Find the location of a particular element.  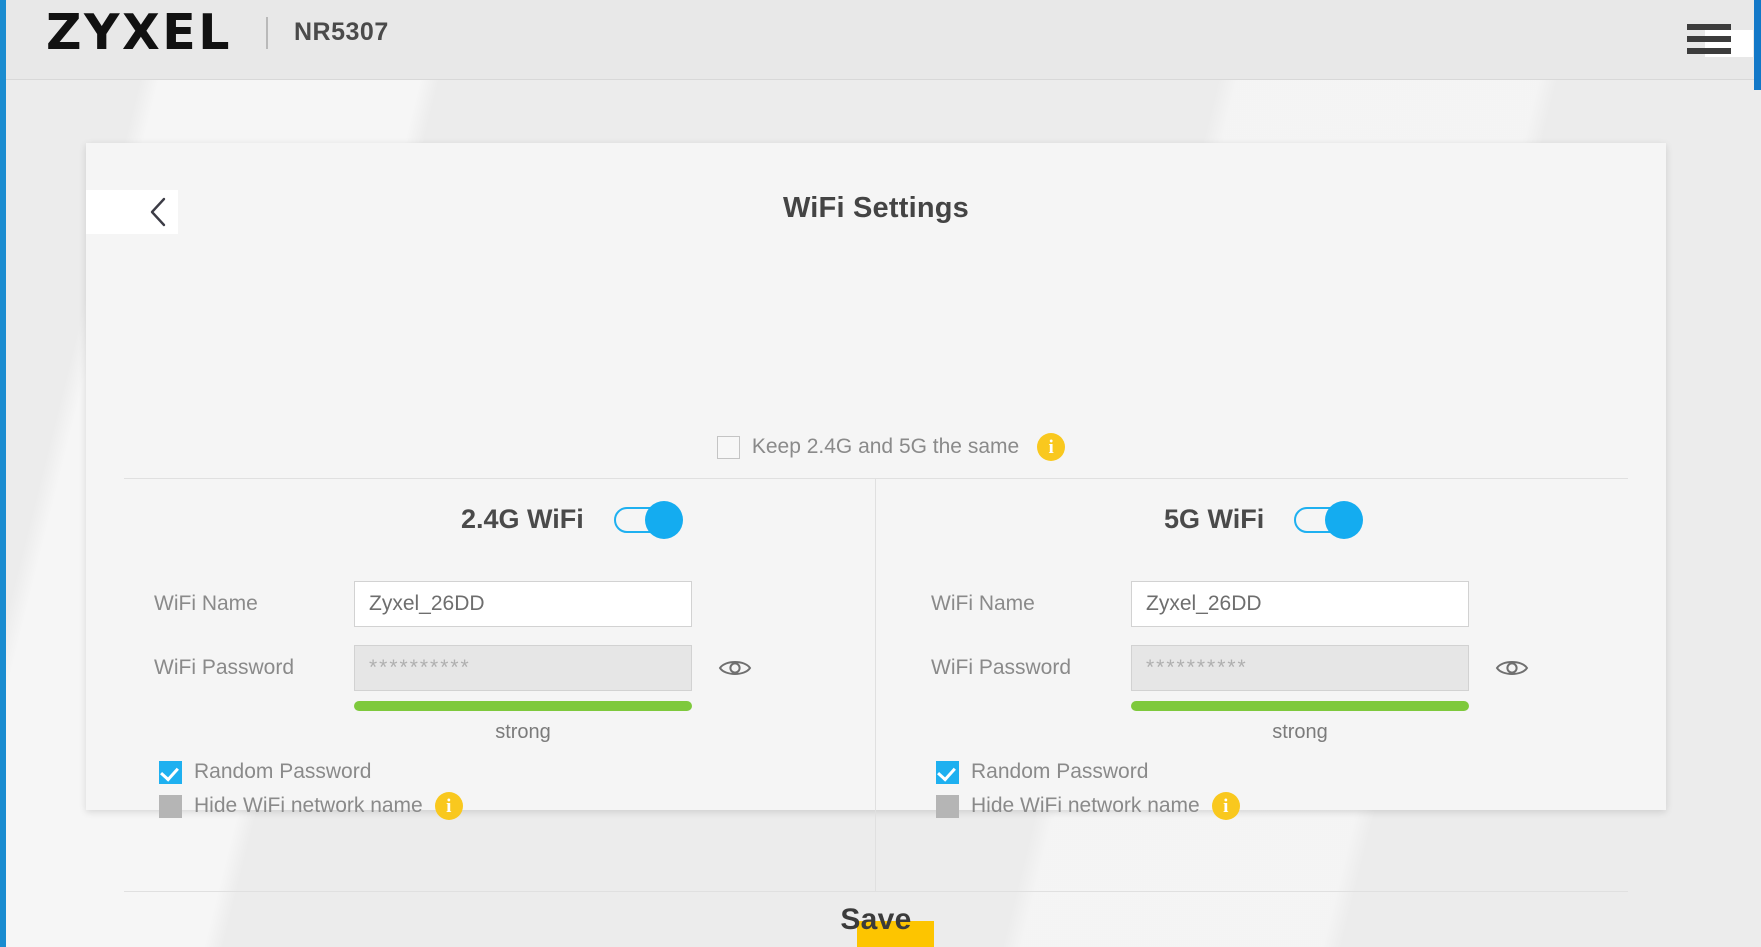

hide-ssid-label-24g: Hide WiFi network name is located at coordinates (308, 805).